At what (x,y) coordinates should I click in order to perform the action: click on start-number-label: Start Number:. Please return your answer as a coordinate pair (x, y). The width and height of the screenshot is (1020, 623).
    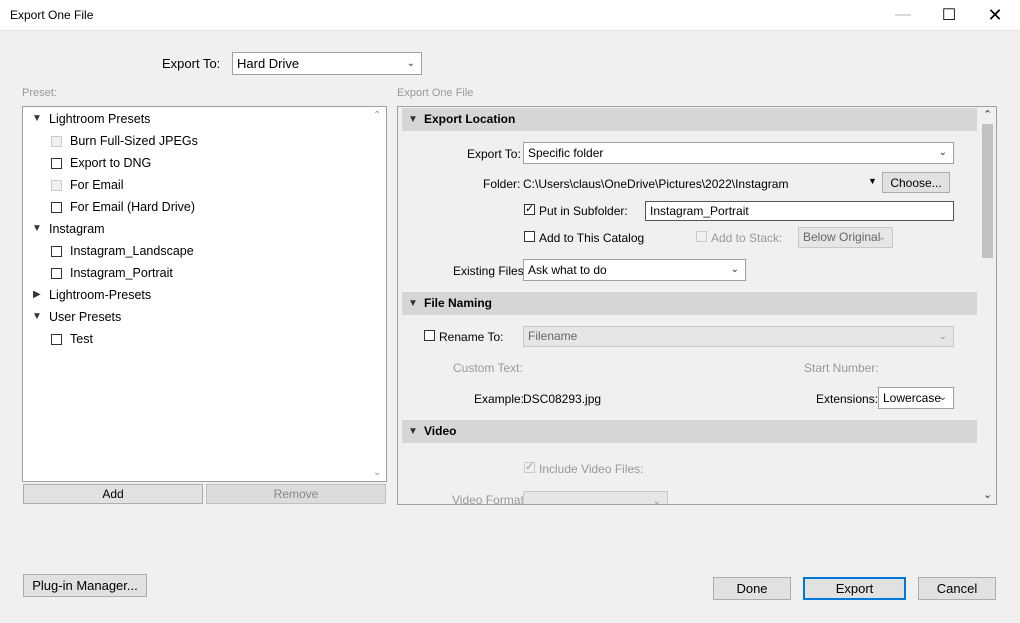
    Looking at the image, I should click on (841, 368).